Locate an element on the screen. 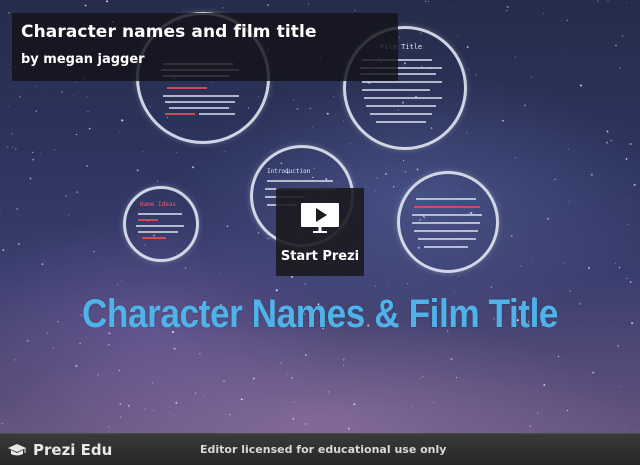 Image resolution: width=640 pixels, height=465 pixels. graduation-cap-icon is located at coordinates (17, 450).